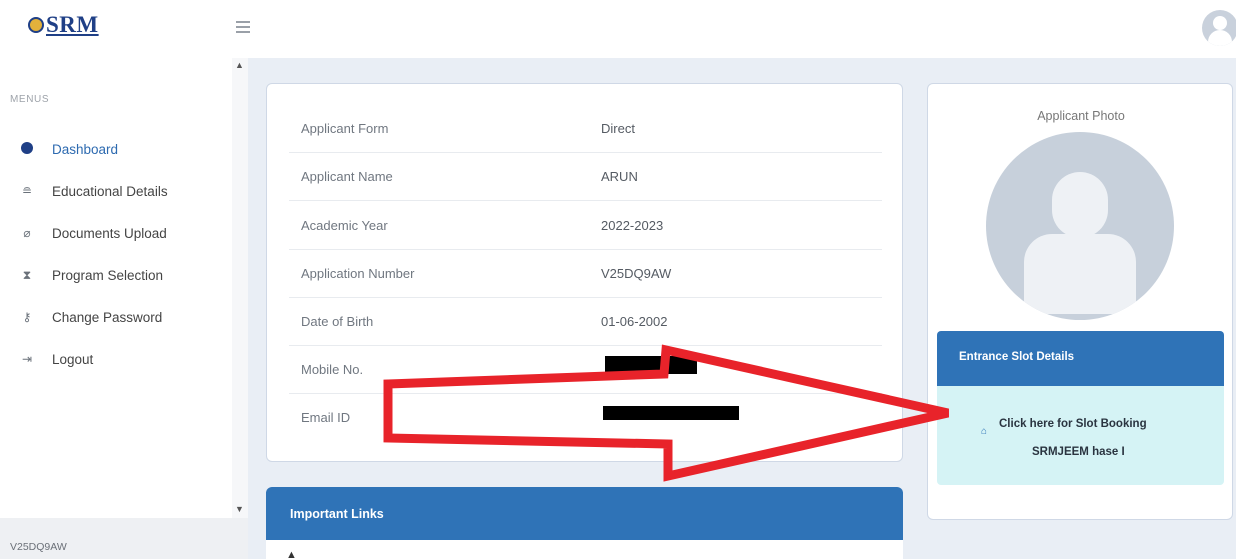 This screenshot has width=1236, height=559. I want to click on paperclip-icon: ⌀, so click(27, 233).